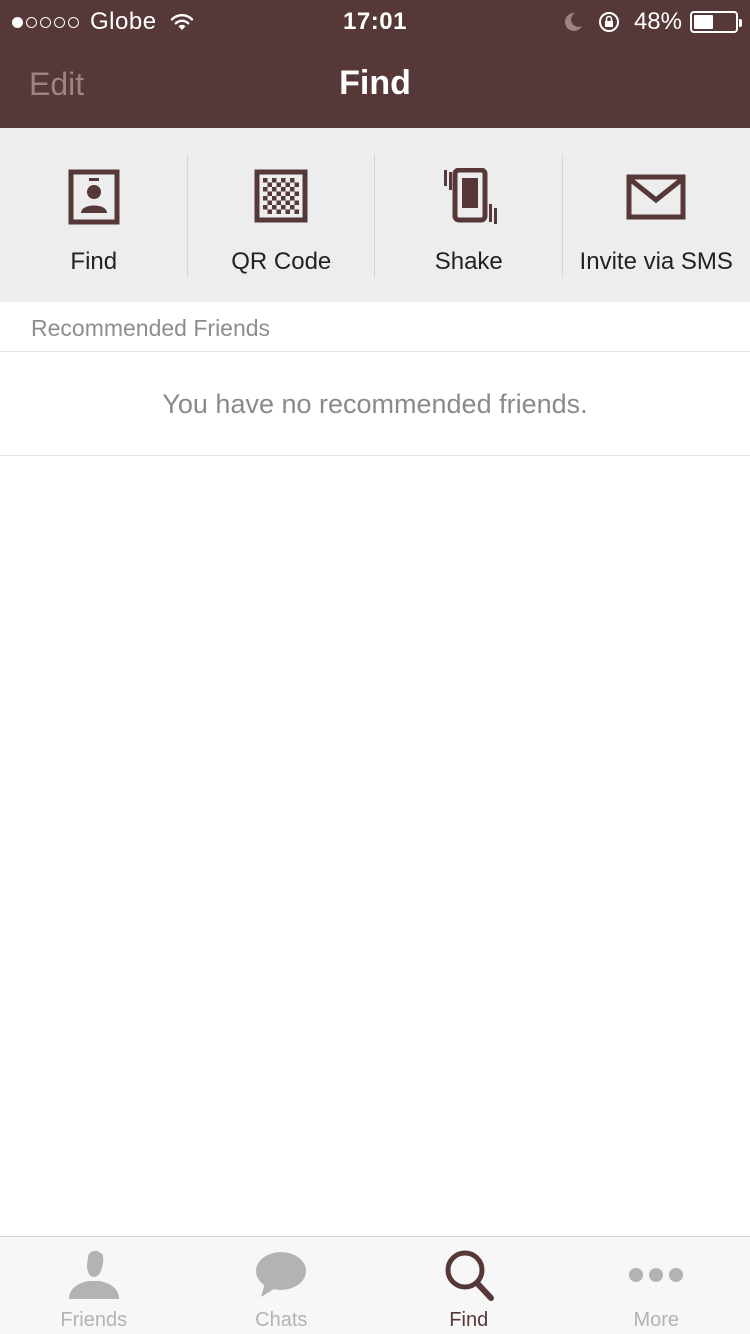 The height and width of the screenshot is (1334, 750). I want to click on tab-more: More, so click(656, 1285).